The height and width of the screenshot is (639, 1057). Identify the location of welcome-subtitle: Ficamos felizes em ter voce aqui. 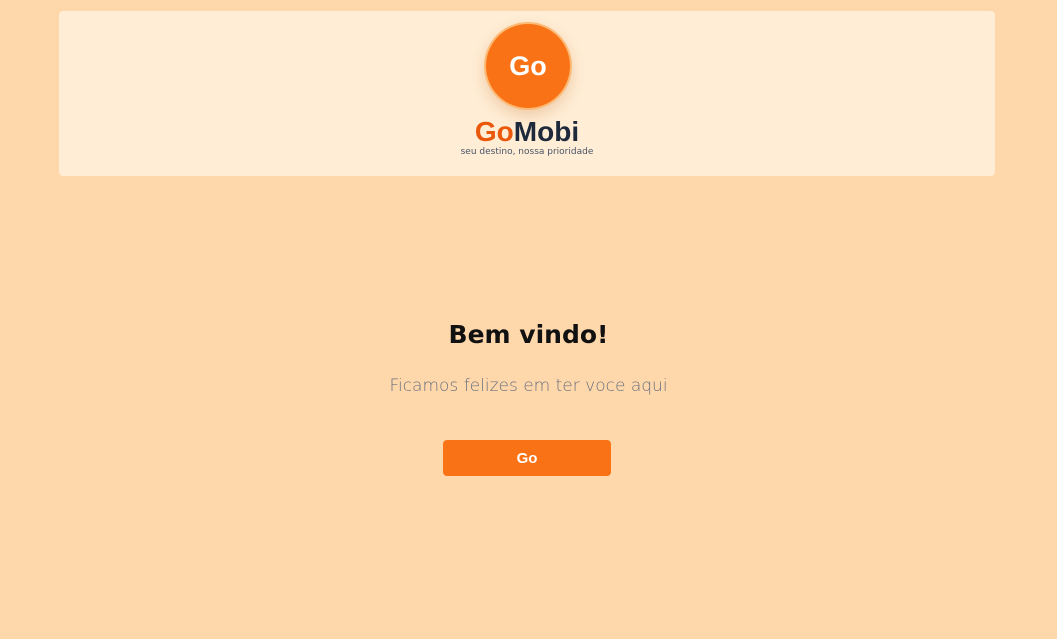
(528, 386).